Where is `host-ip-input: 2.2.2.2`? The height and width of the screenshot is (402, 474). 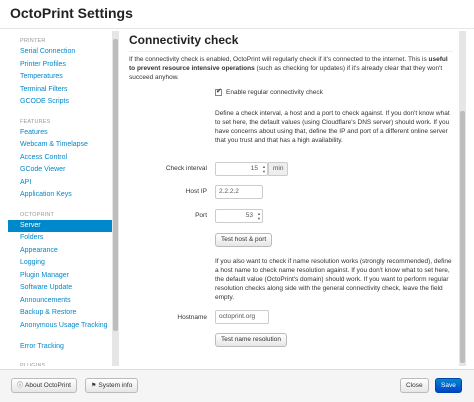 host-ip-input: 2.2.2.2 is located at coordinates (239, 192).